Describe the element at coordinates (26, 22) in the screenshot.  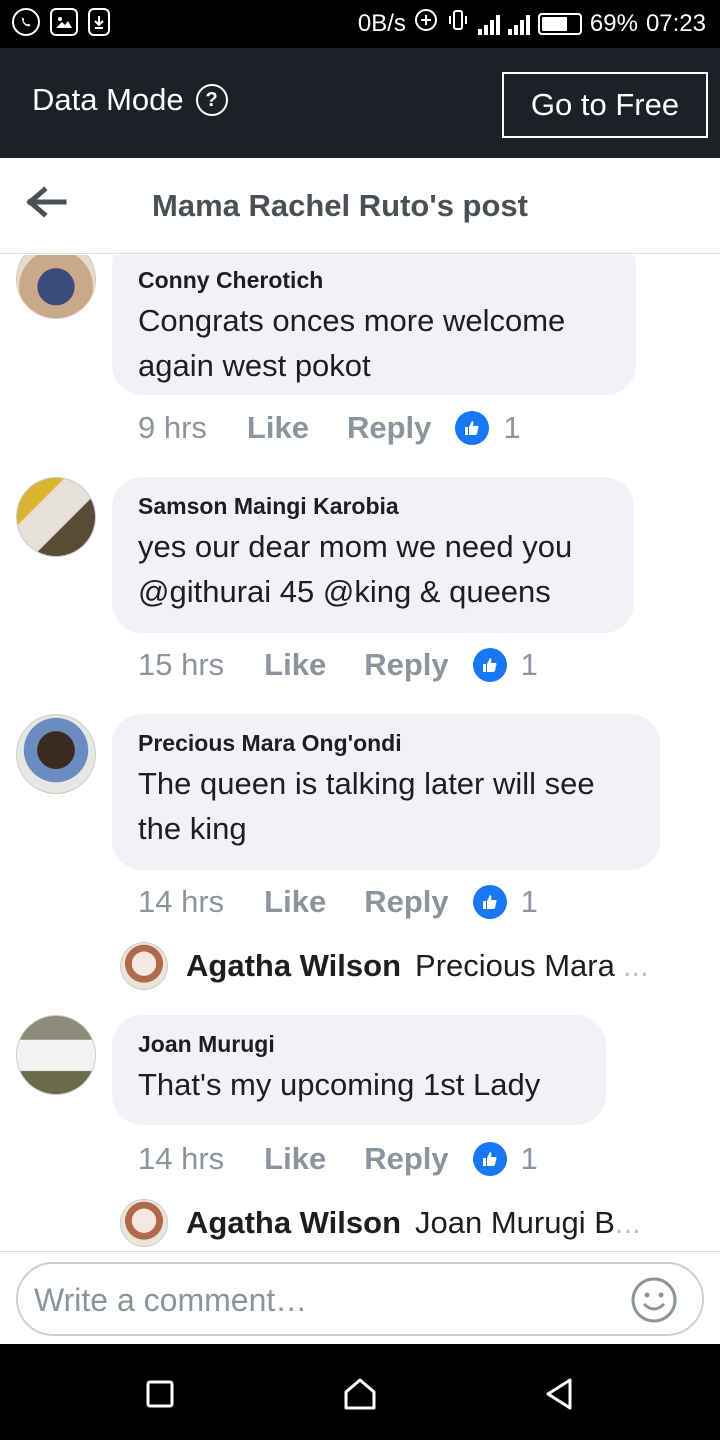
I see `whatsapp-icon` at that location.